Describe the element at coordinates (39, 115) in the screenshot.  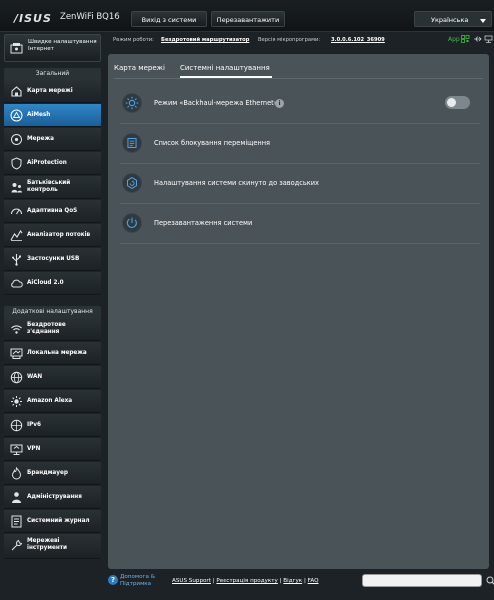
I see `sidebar-item-label: AiMesh` at that location.